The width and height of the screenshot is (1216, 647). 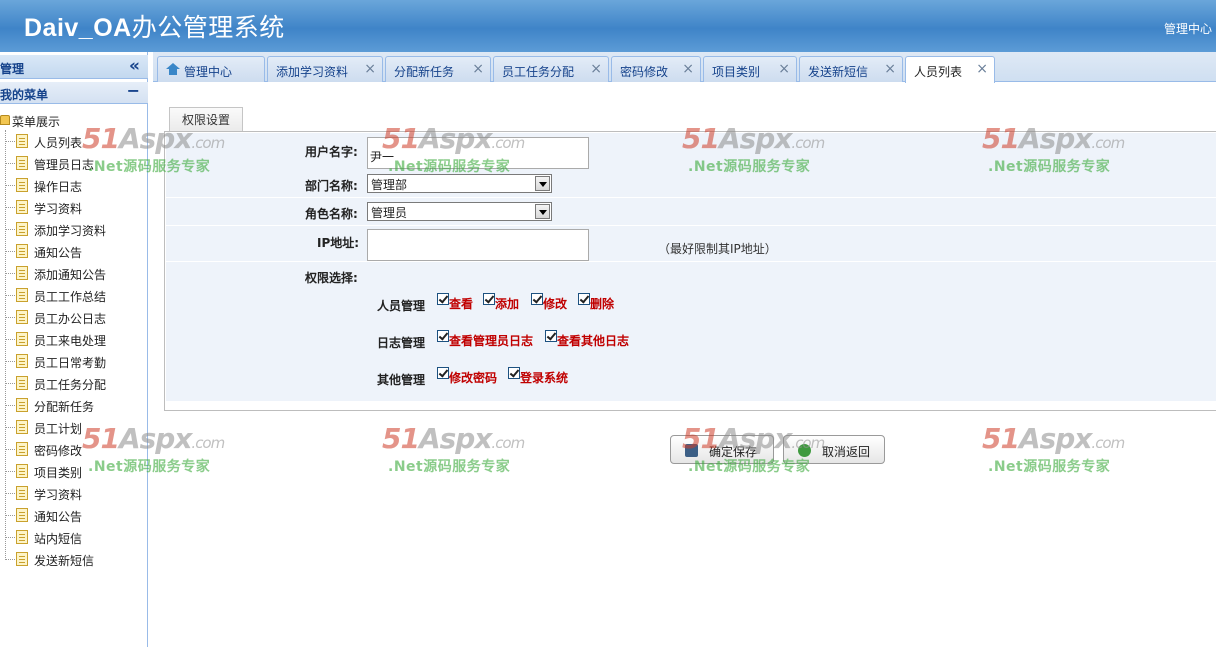 I want to click on permission-group-label: 其他管理, so click(x=401, y=380).